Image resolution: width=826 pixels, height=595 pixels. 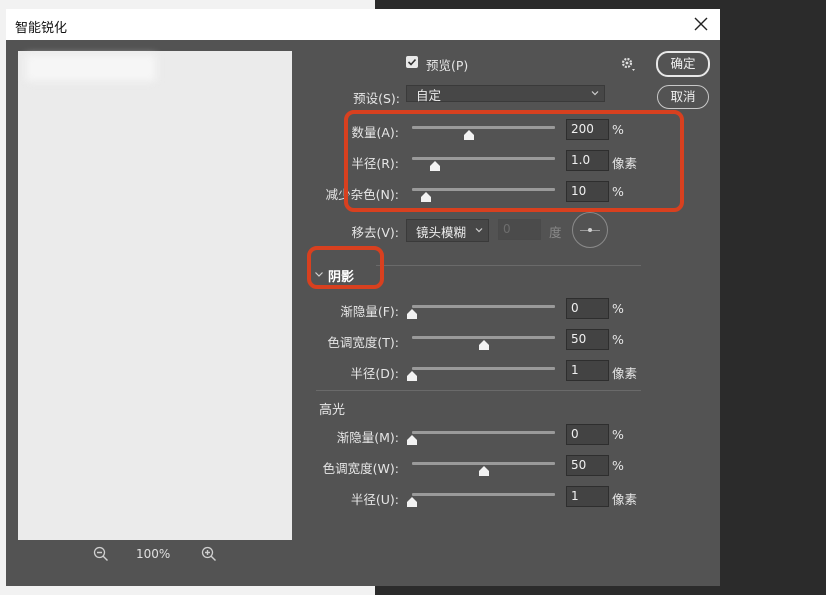 What do you see at coordinates (483, 306) in the screenshot?
I see `shadow-fade-track` at bounding box center [483, 306].